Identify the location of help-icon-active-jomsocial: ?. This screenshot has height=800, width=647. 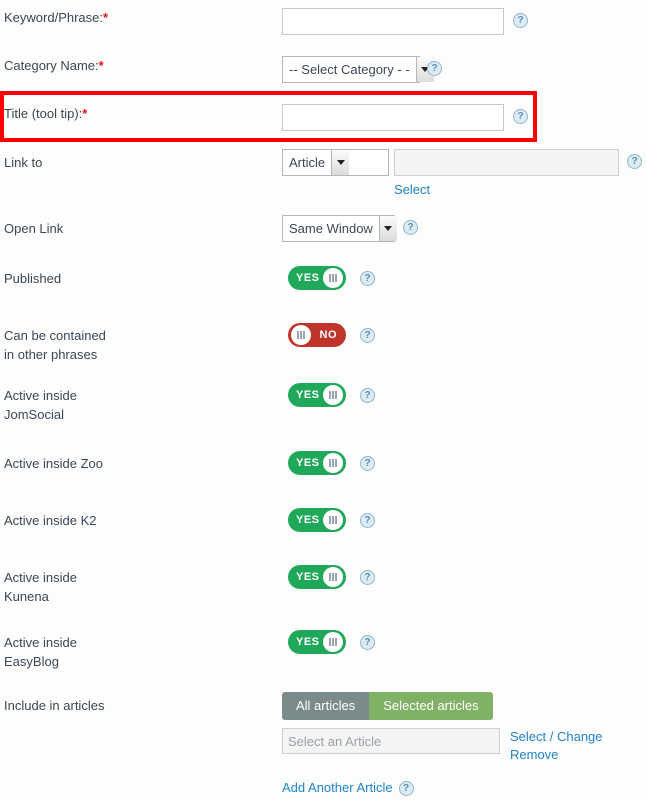
(367, 395).